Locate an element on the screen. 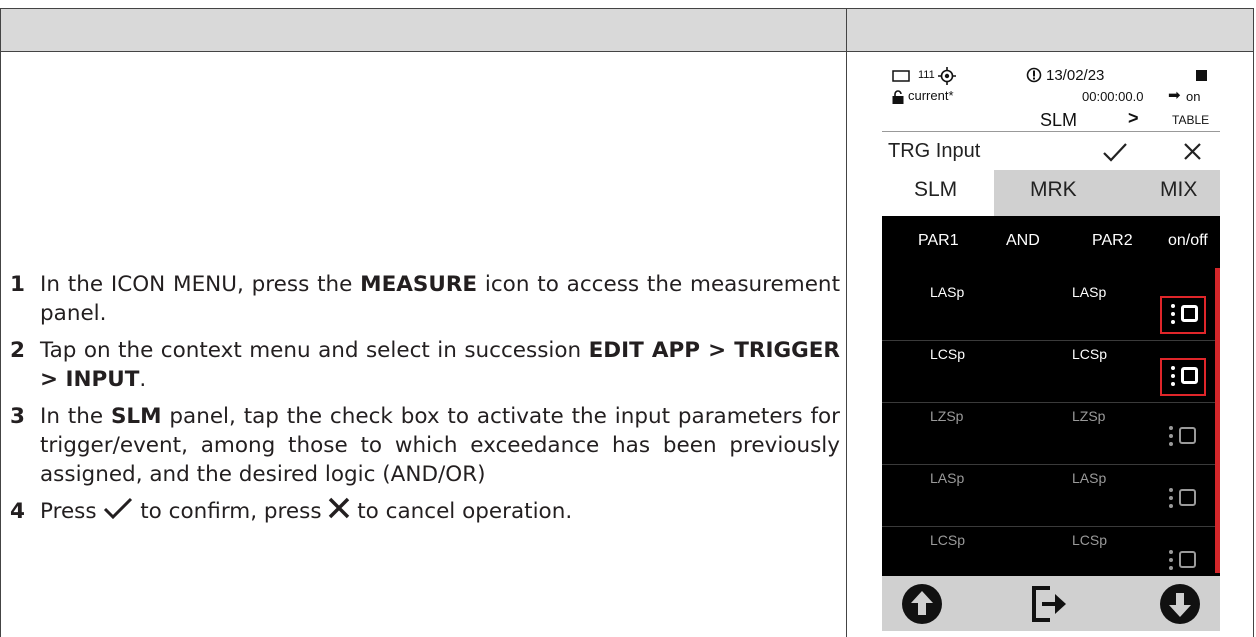  tab-bar: SLM MRK MIX is located at coordinates (1051, 193).